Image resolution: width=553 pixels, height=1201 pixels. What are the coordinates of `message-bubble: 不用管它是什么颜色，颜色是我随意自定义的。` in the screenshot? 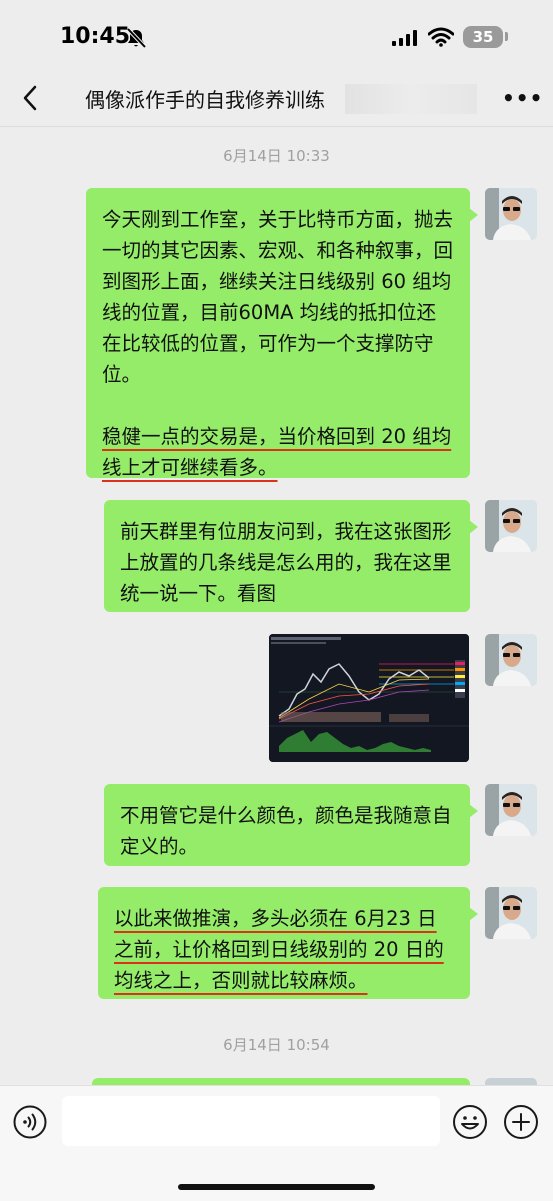 It's located at (291, 825).